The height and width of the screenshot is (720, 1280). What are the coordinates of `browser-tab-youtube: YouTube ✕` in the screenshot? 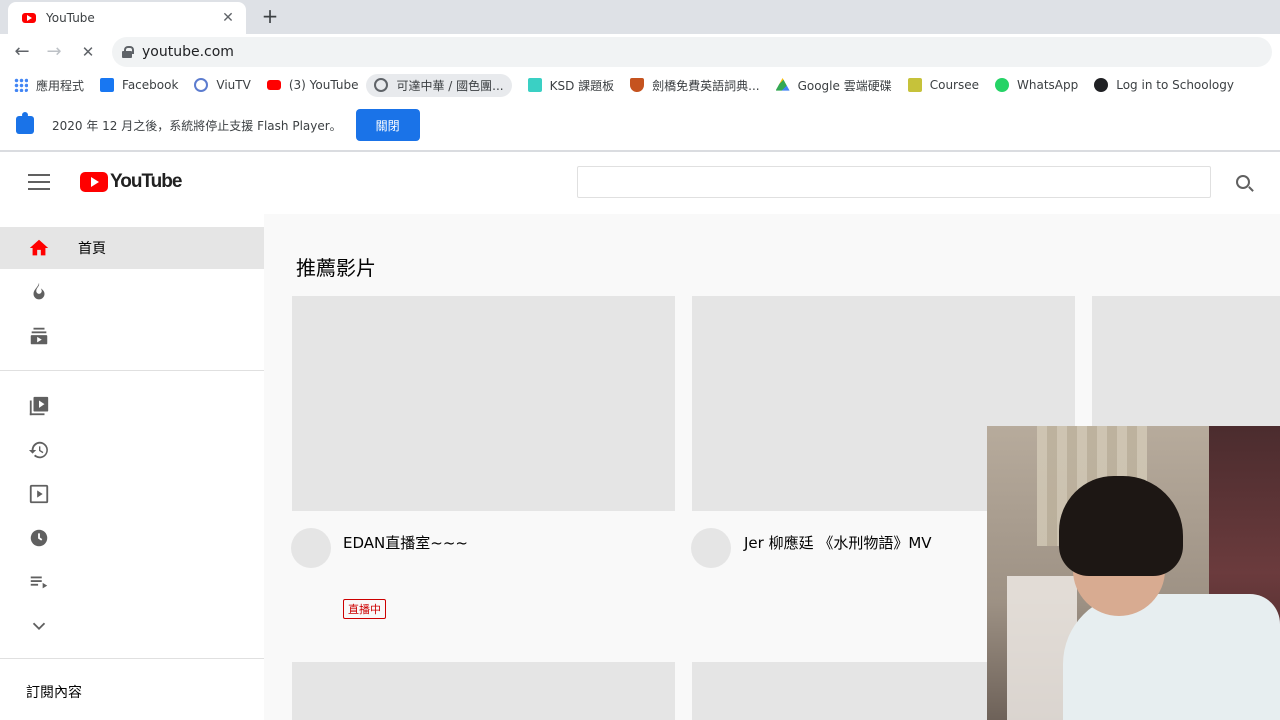 It's located at (127, 18).